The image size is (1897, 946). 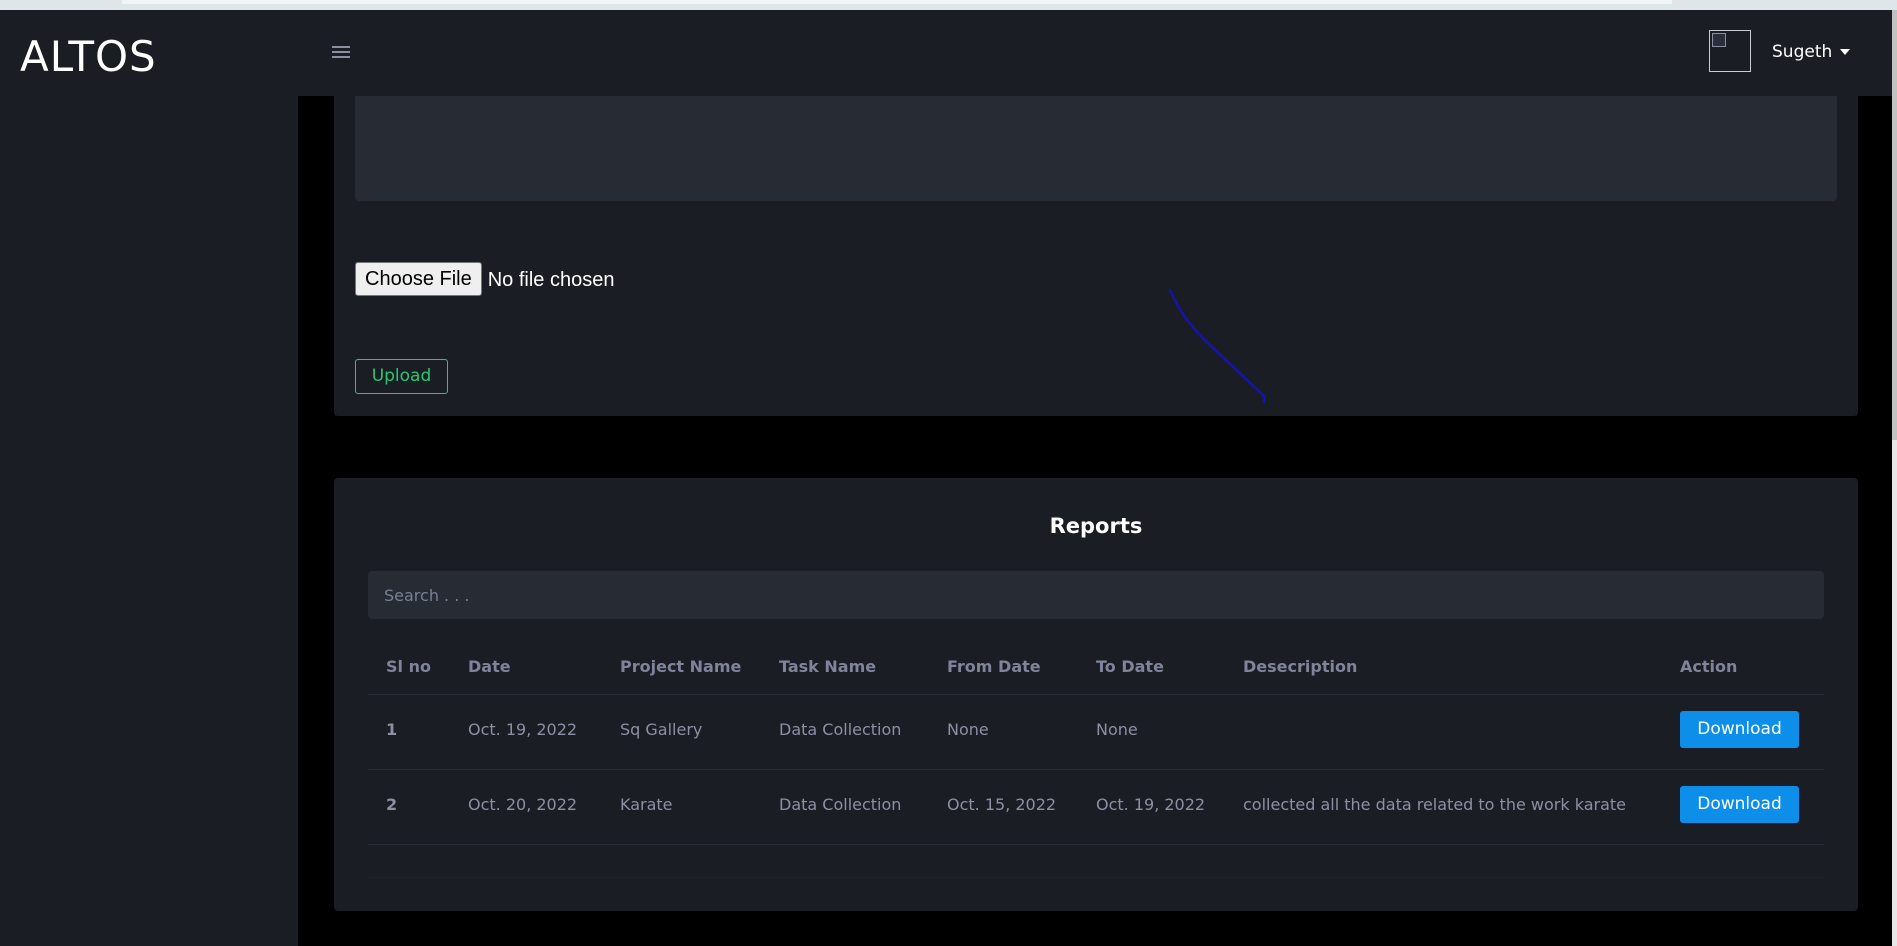 What do you see at coordinates (1117, 729) in the screenshot?
I see `cell-to-date: None` at bounding box center [1117, 729].